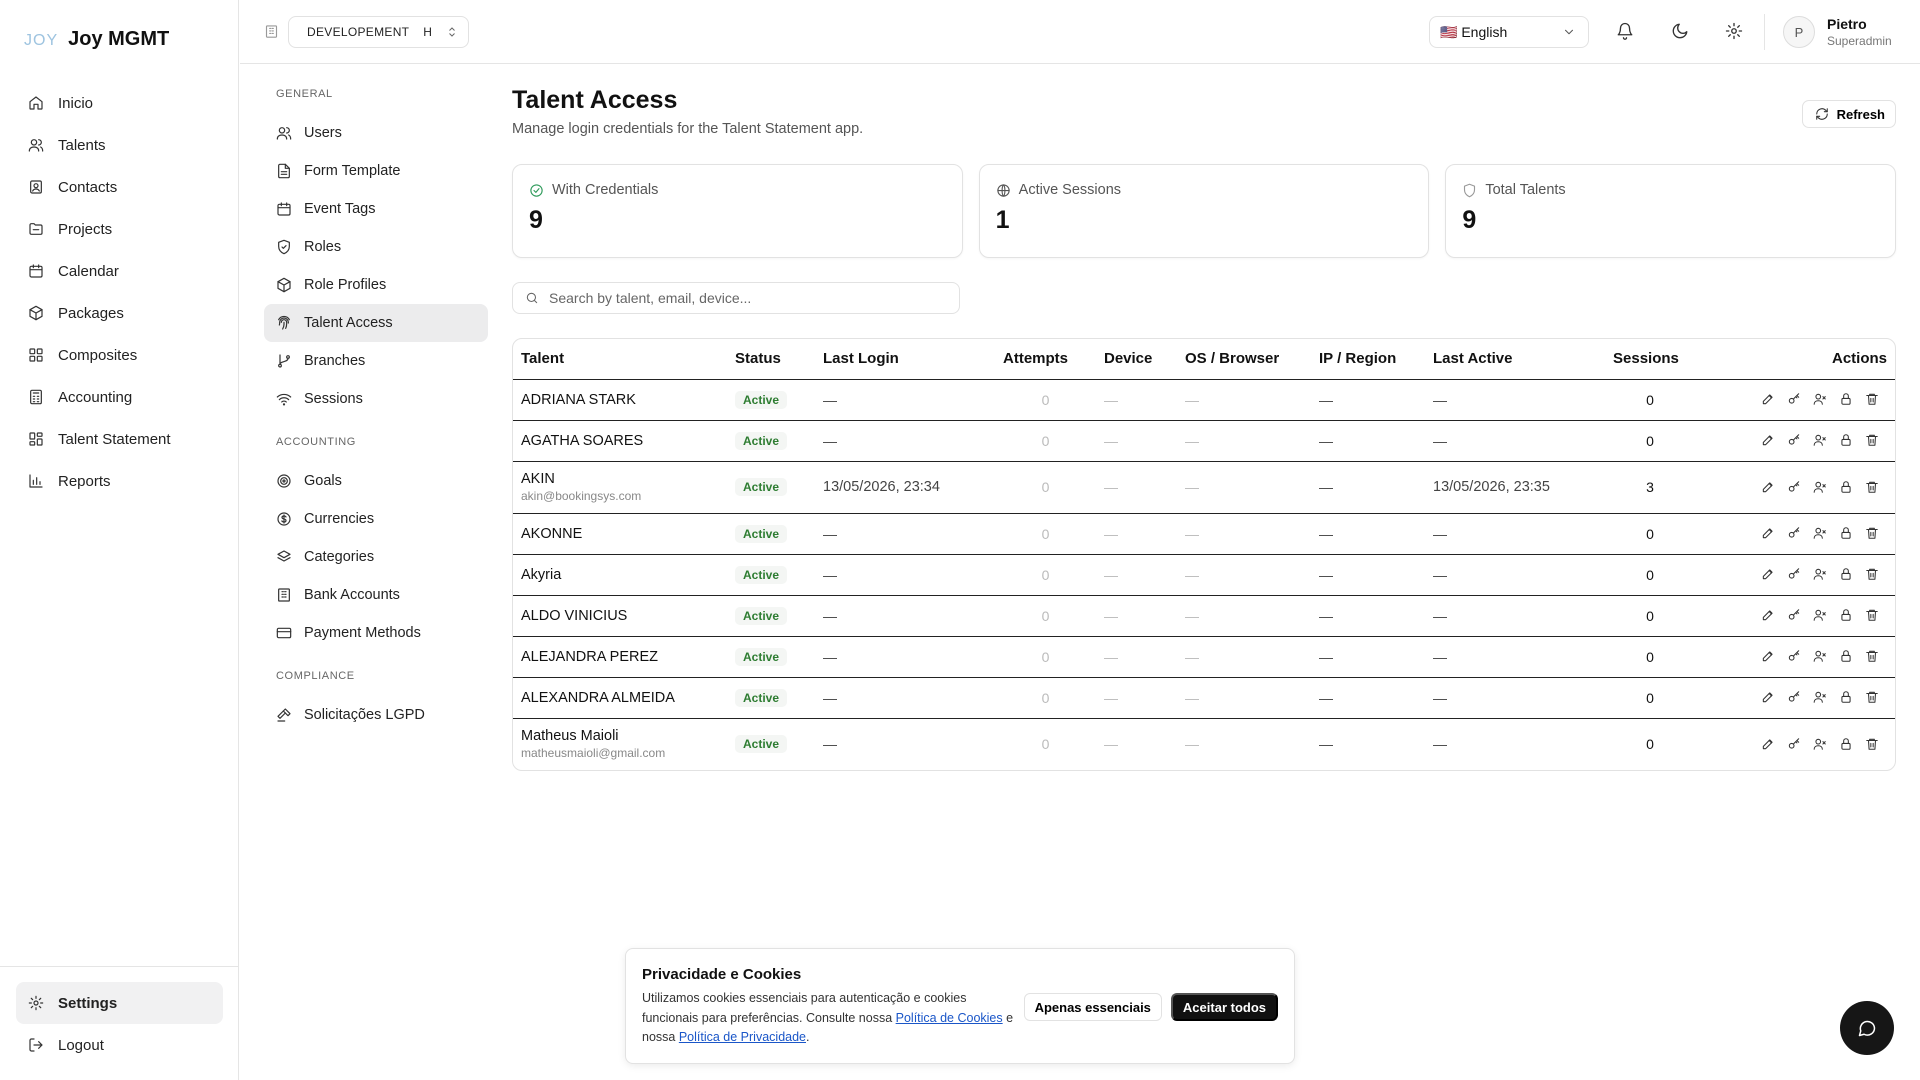 The height and width of the screenshot is (1080, 1920). Describe the element at coordinates (749, 298) in the screenshot. I see `search-input` at that location.